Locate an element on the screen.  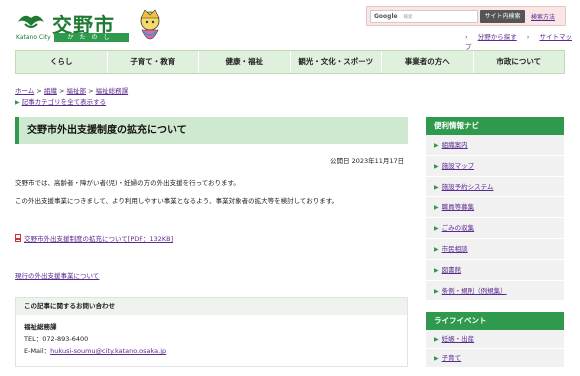
gnav-item-tourism: 観光・文化・スポーツ is located at coordinates (336, 62).